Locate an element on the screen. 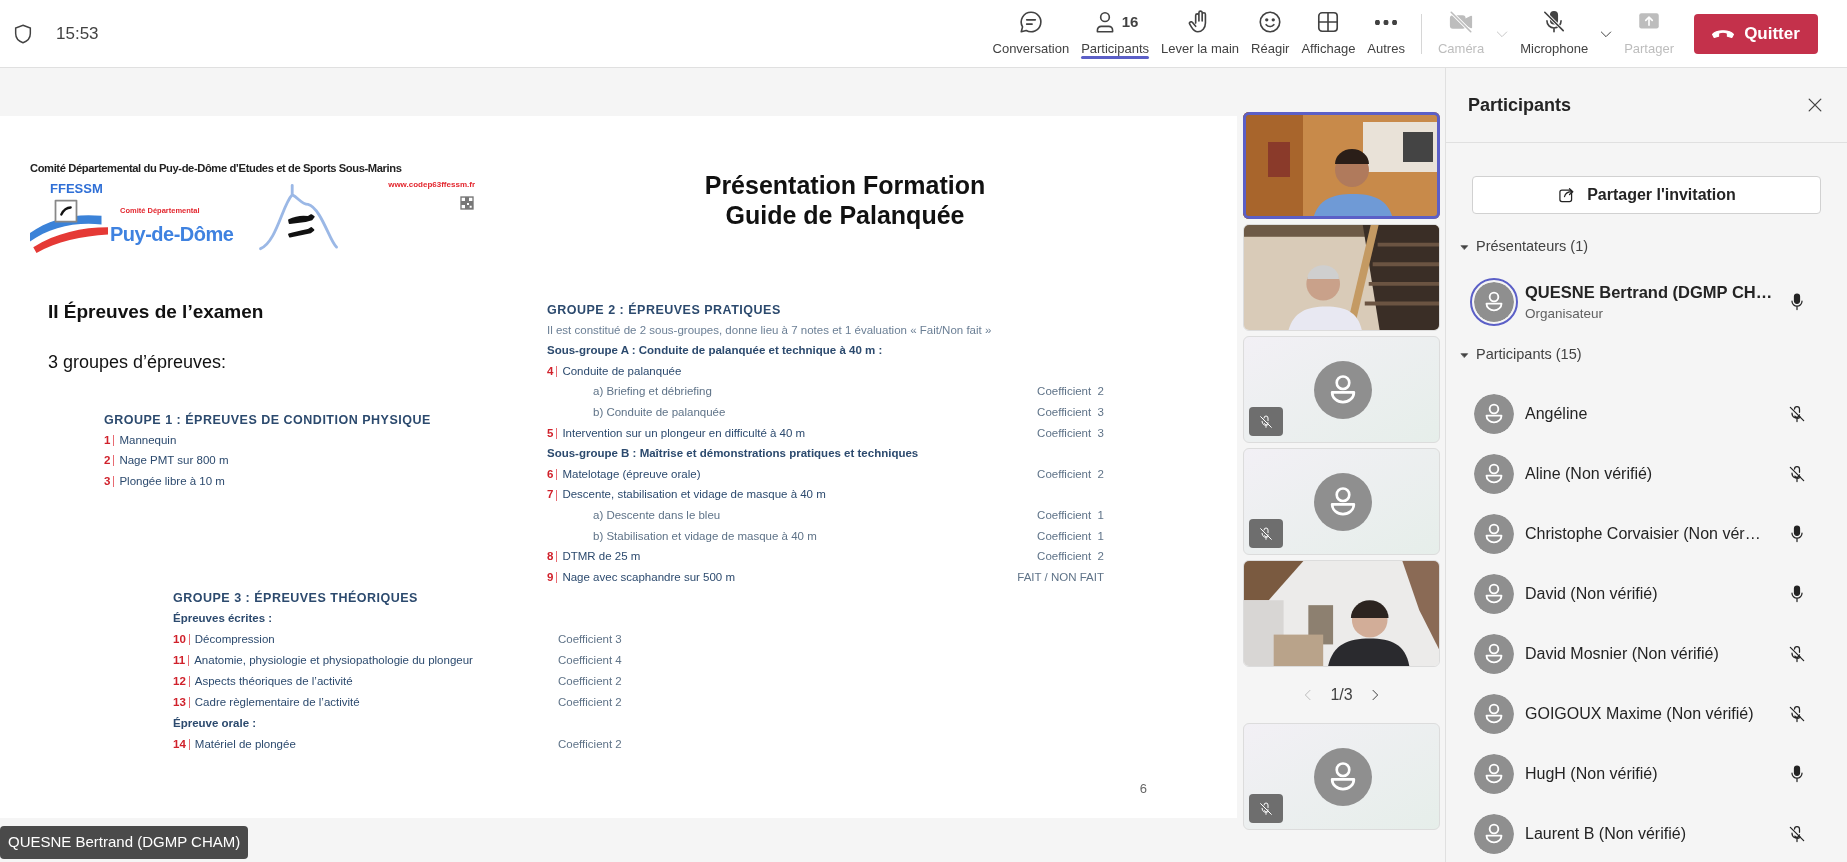 Image resolution: width=1847 pixels, height=862 pixels. subitem-label: b) Stabilisation et vidage de masque à 40 m is located at coordinates (705, 536).